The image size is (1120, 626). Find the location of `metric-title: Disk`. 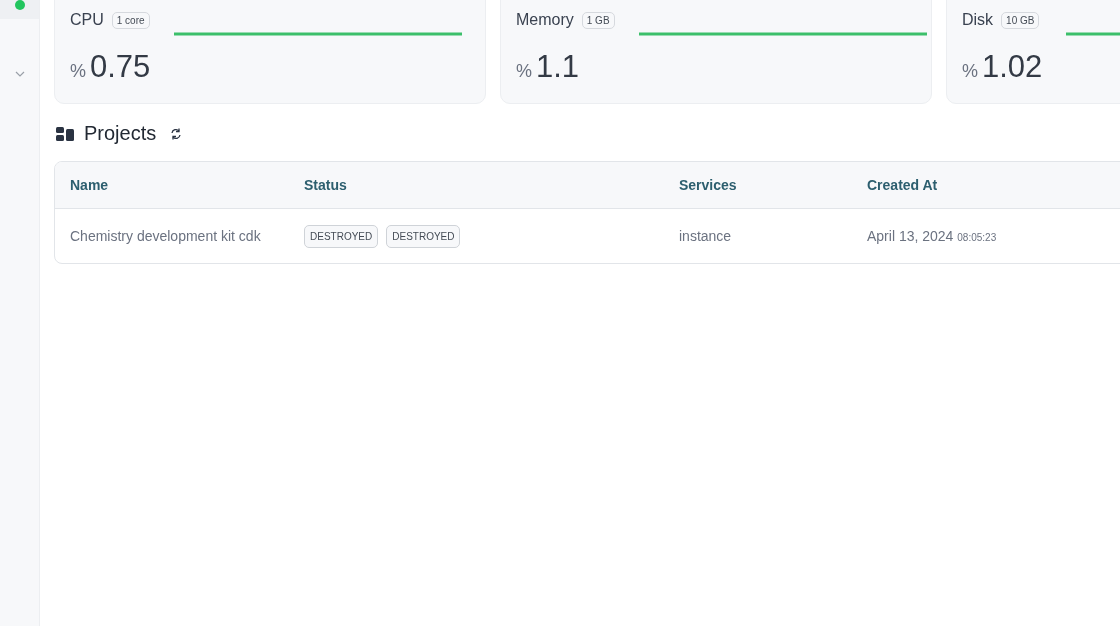

metric-title: Disk is located at coordinates (978, 20).